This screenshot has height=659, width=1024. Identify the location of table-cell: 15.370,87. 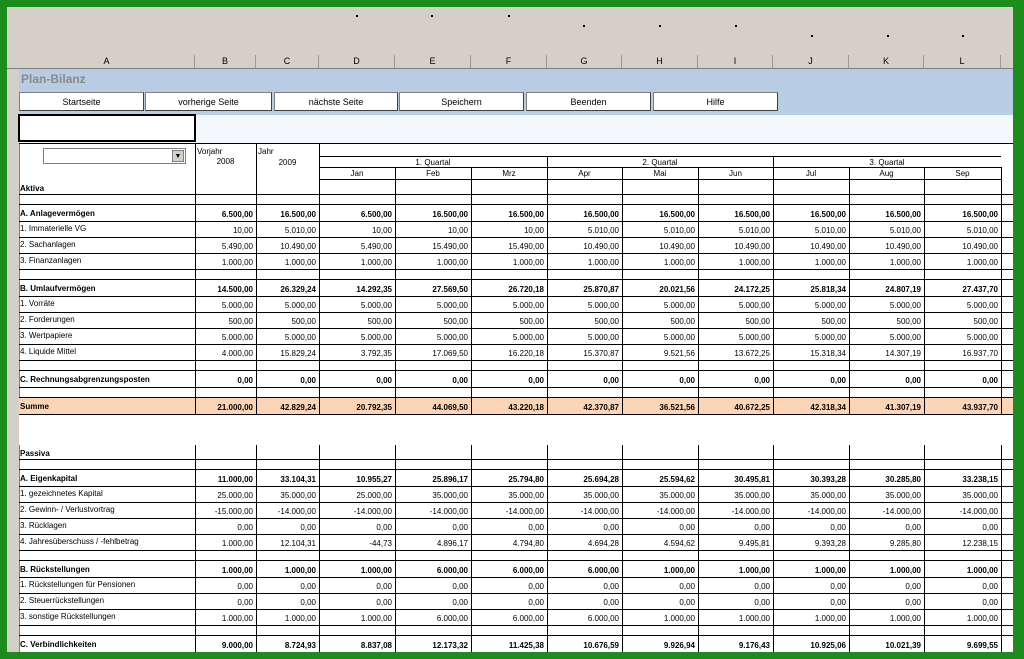
(583, 354).